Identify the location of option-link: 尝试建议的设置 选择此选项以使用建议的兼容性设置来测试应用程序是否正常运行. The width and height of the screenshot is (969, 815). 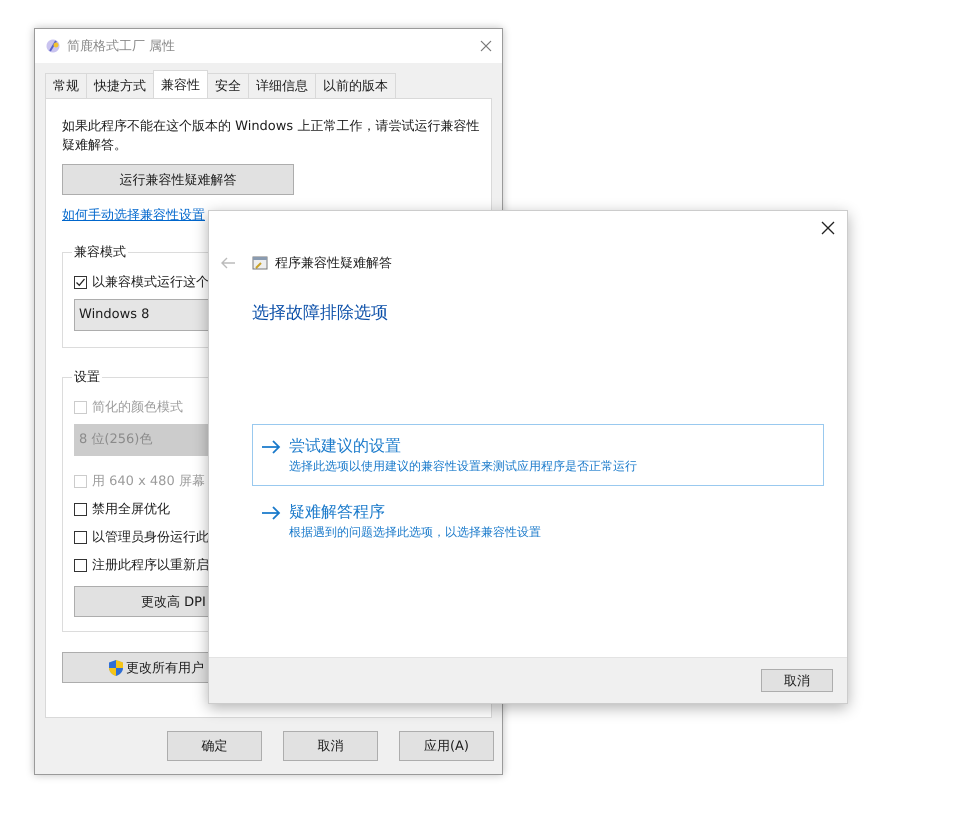
(538, 455).